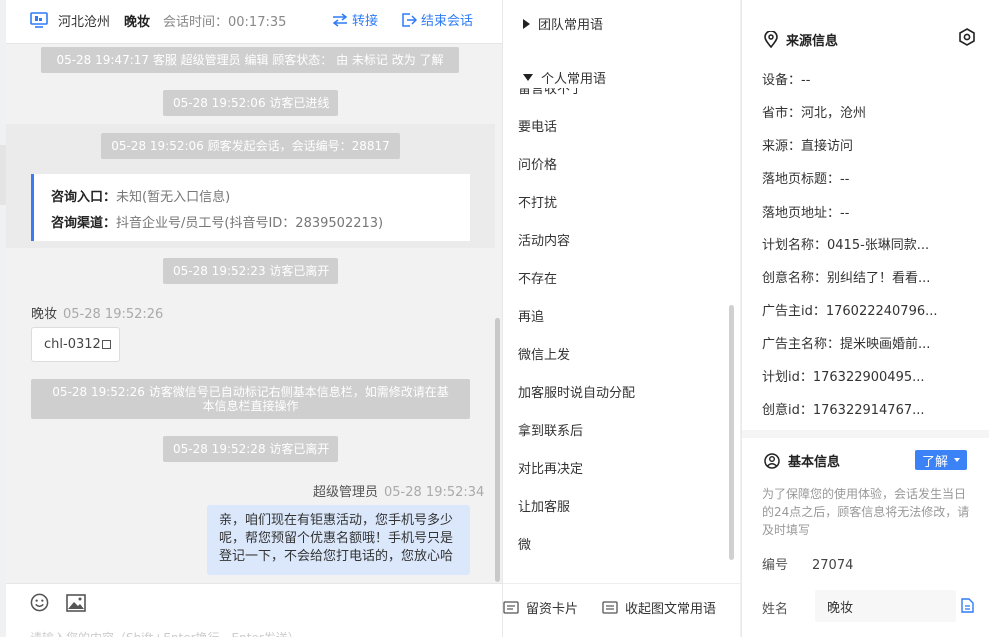  What do you see at coordinates (866, 512) in the screenshot?
I see `edit-deadline-notice: 为了保障您的使用体验，会话发生当日的24点之后，顾客信息将无法修改，请及时填写` at bounding box center [866, 512].